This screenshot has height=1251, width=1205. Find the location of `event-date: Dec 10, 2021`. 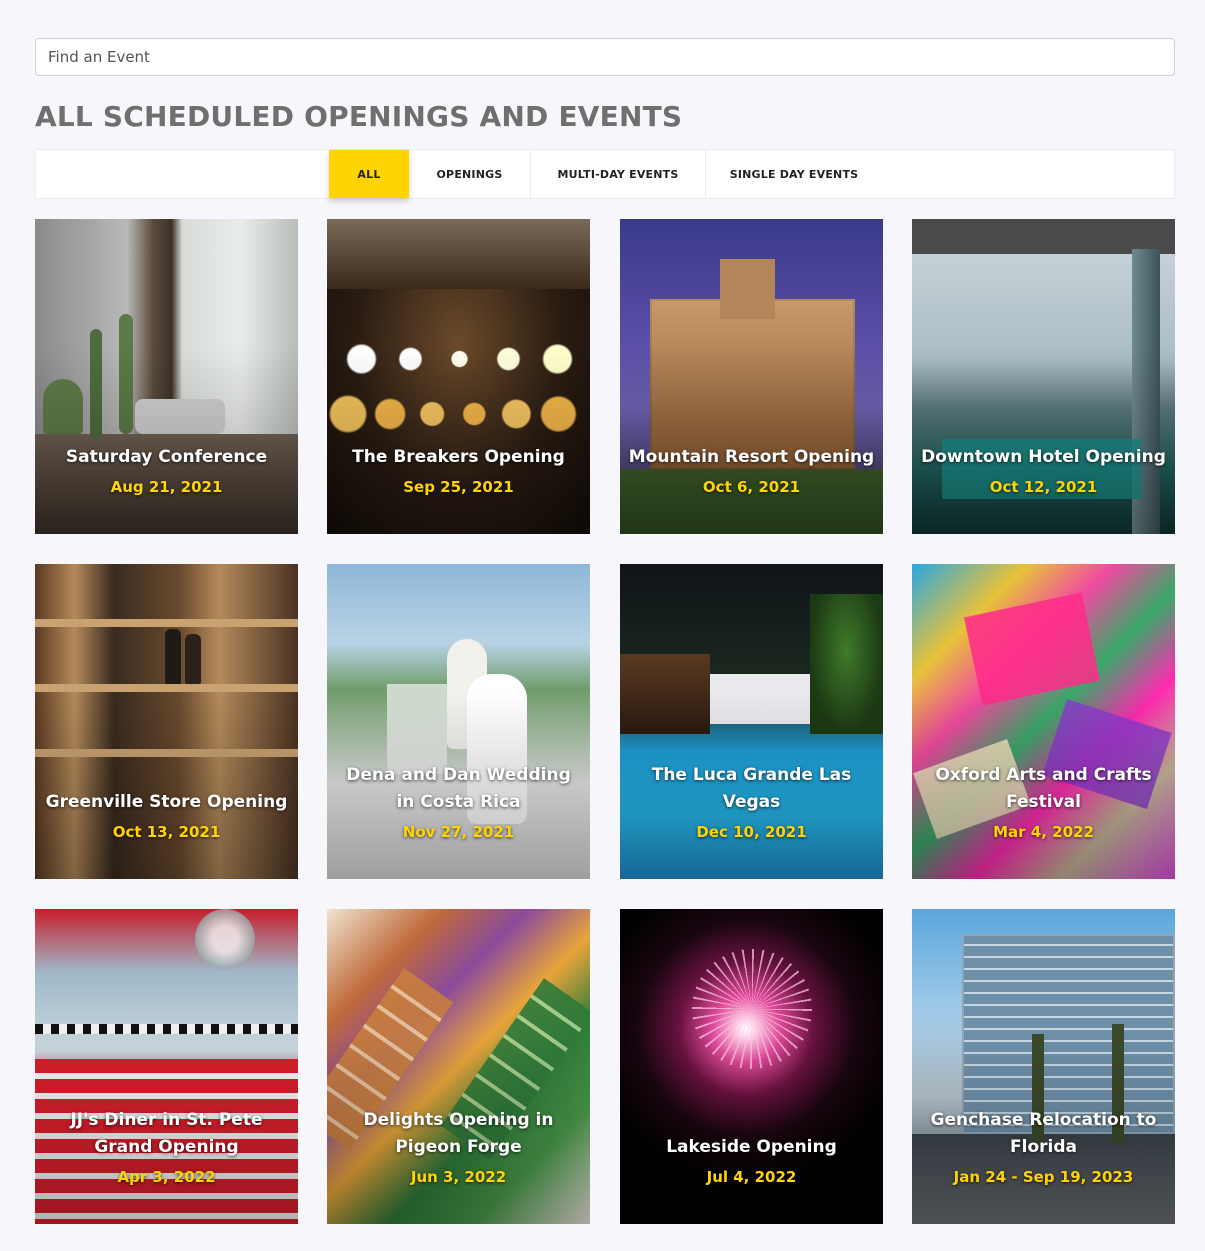

event-date: Dec 10, 2021 is located at coordinates (751, 832).